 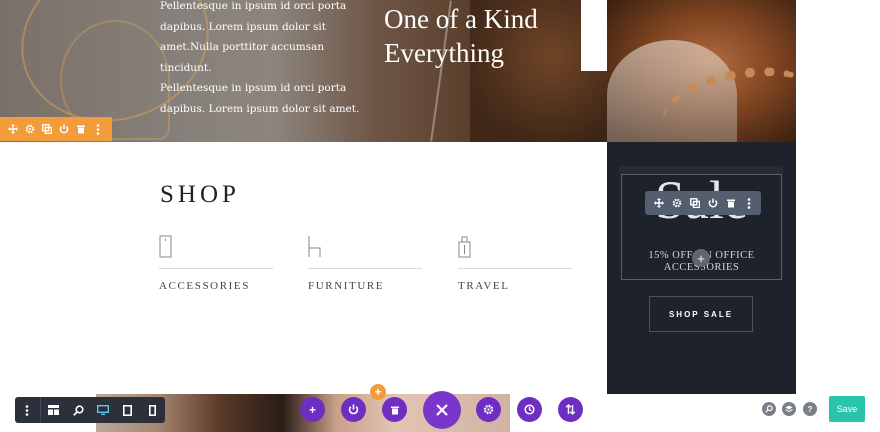 I want to click on history-icon, so click(x=529, y=409).